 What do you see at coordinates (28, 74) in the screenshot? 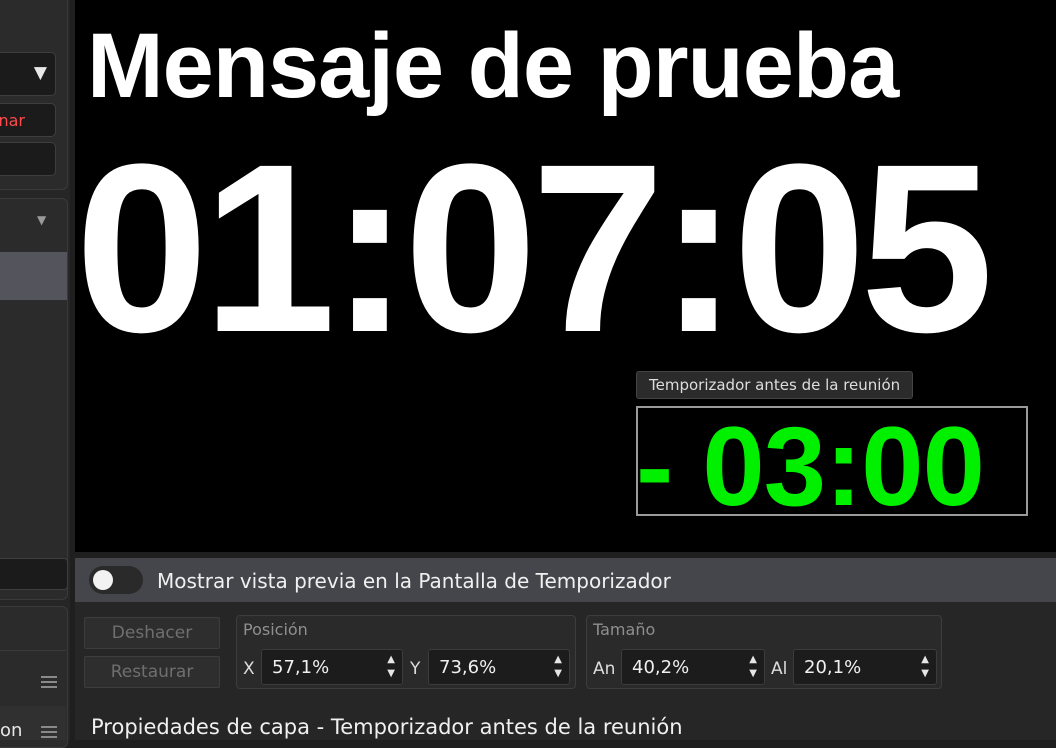
I see `sidebar-dropdown: ▼` at bounding box center [28, 74].